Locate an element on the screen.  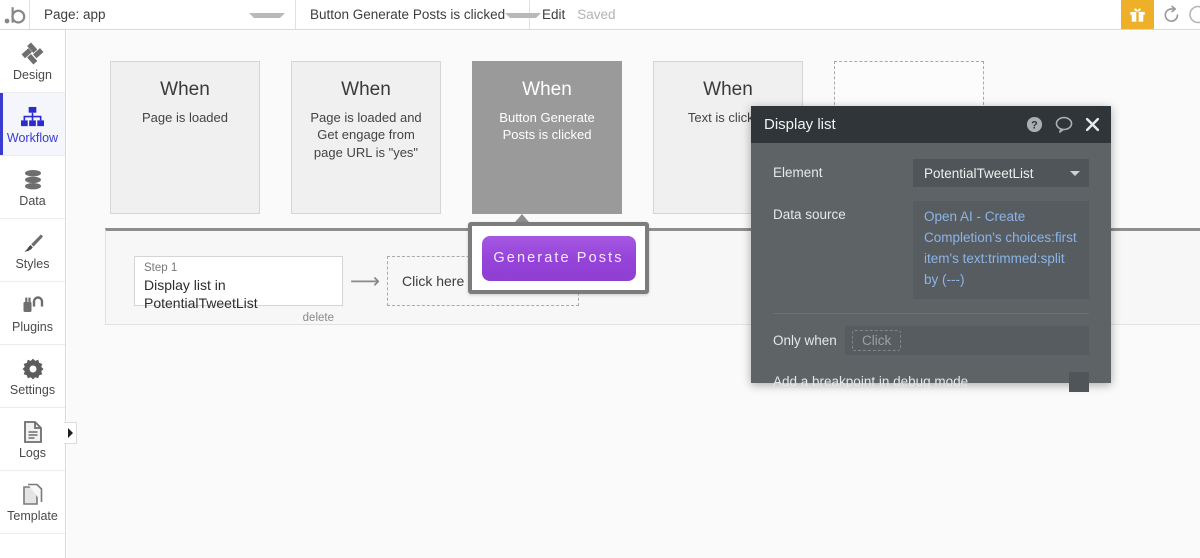
chevron-right-icon is located at coordinates (70, 433).